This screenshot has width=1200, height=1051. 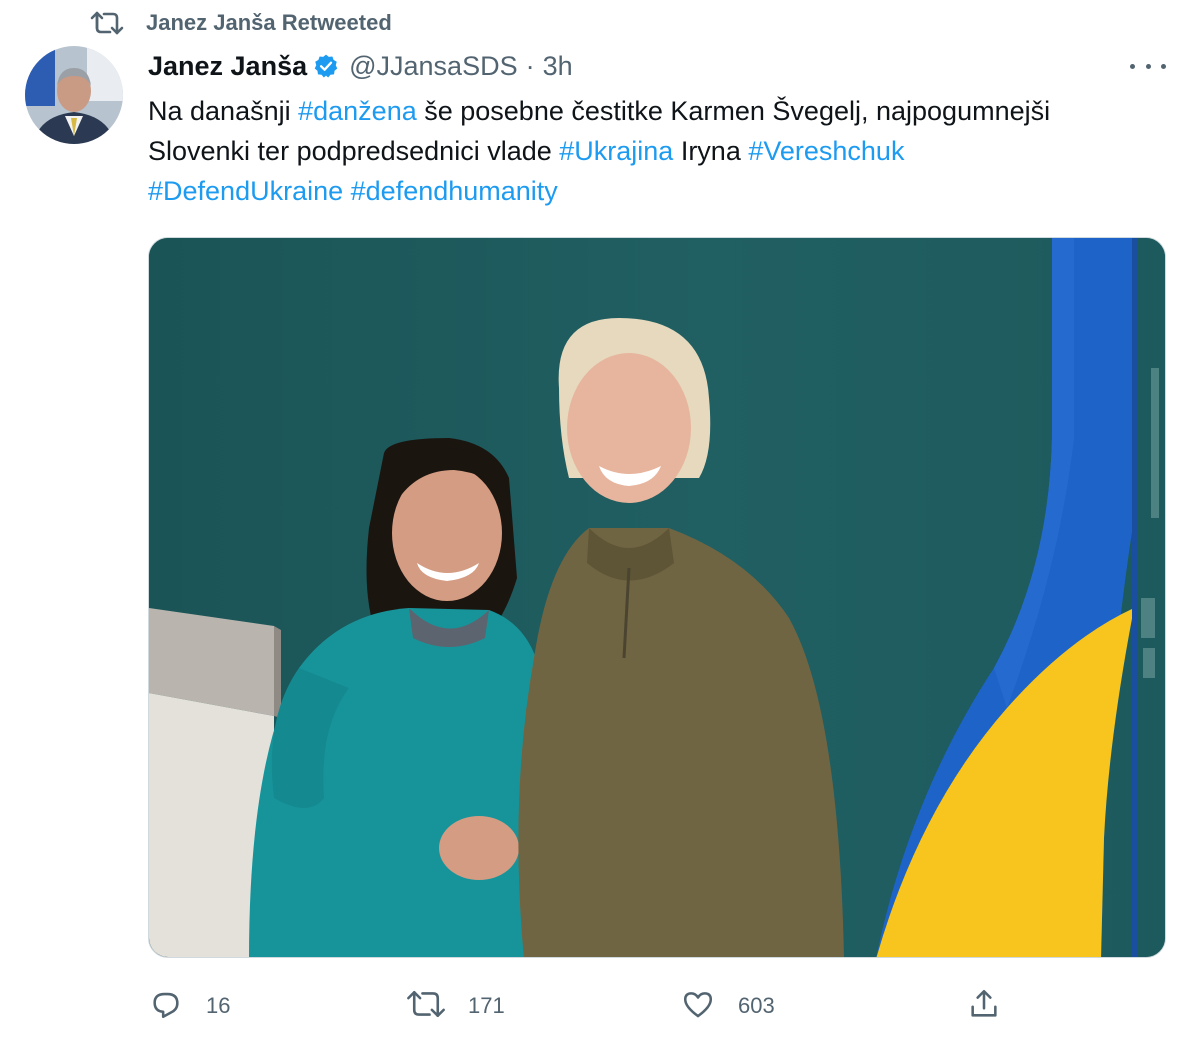 What do you see at coordinates (455, 1006) in the screenshot?
I see `retweet-button: 171` at bounding box center [455, 1006].